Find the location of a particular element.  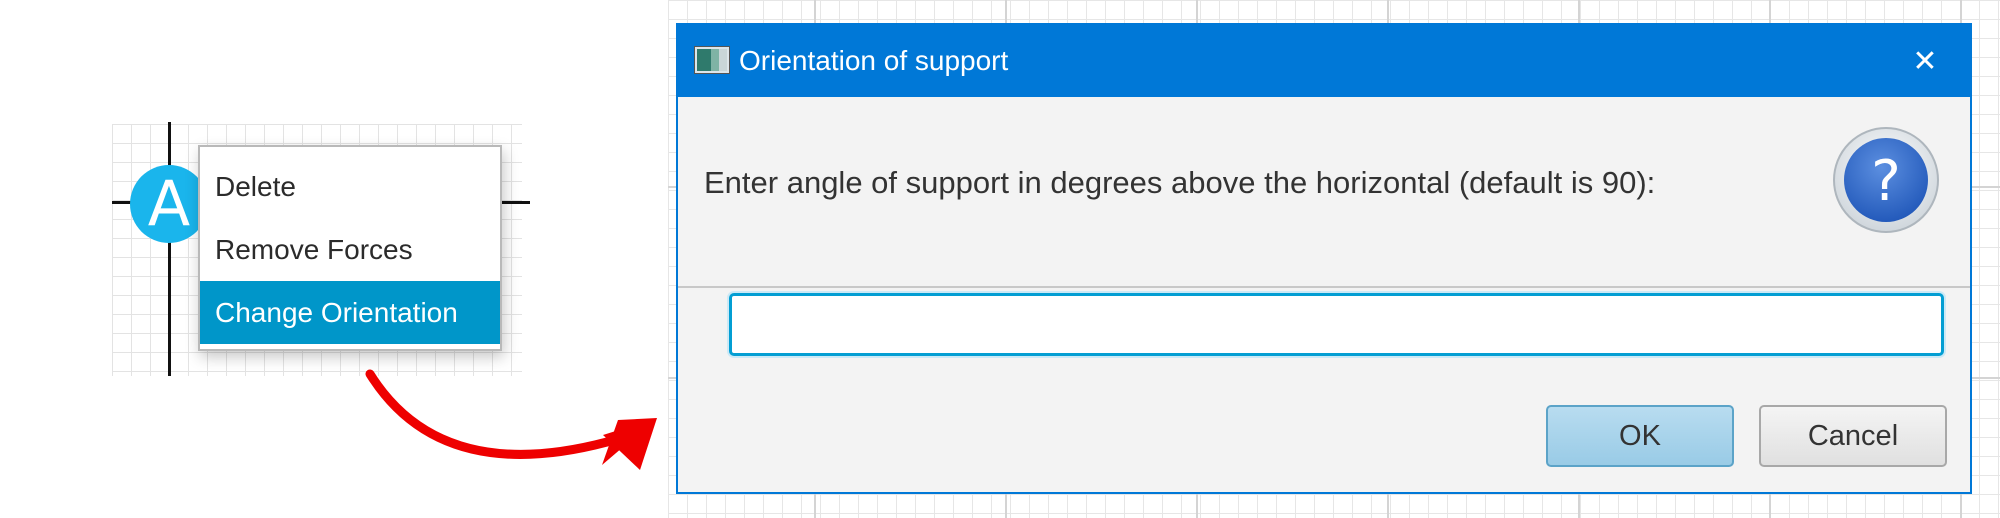

window-app-icon is located at coordinates (712, 60).